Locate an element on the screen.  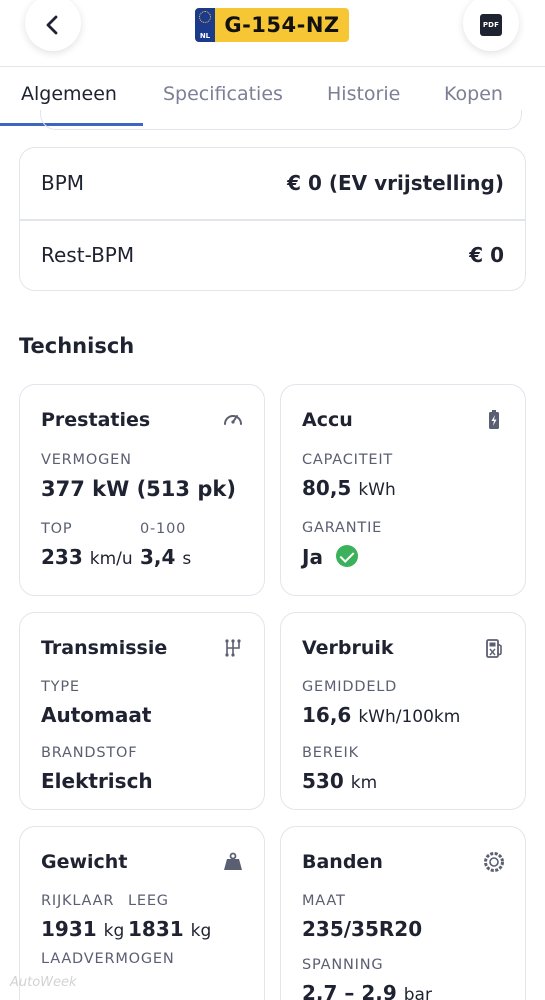
chevron-left-icon is located at coordinates (52, 25).